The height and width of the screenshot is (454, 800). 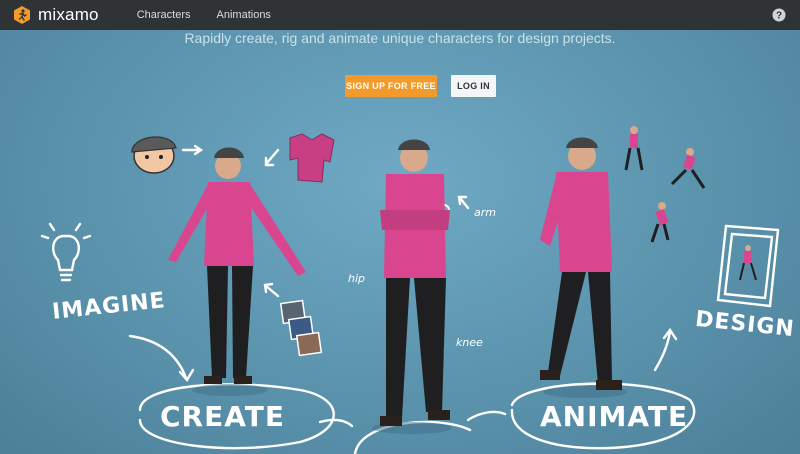 I want to click on rig-to-animate-arrow, so click(x=486, y=416).